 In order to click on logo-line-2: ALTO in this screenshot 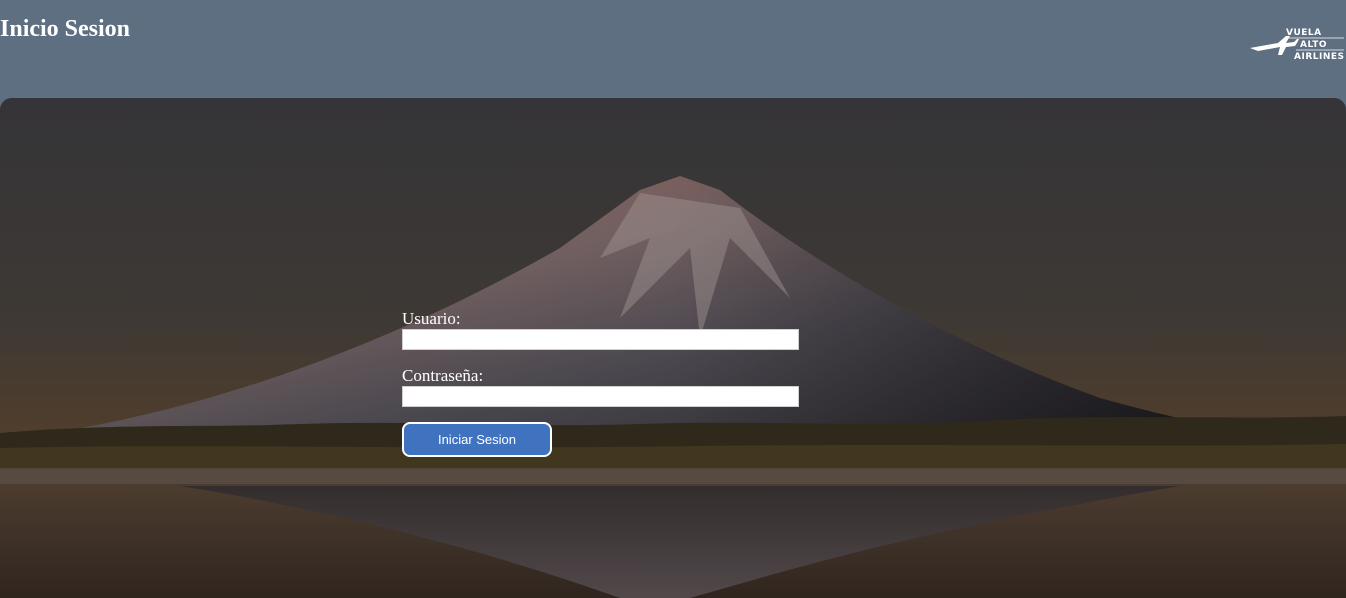, I will do `click(1313, 45)`.